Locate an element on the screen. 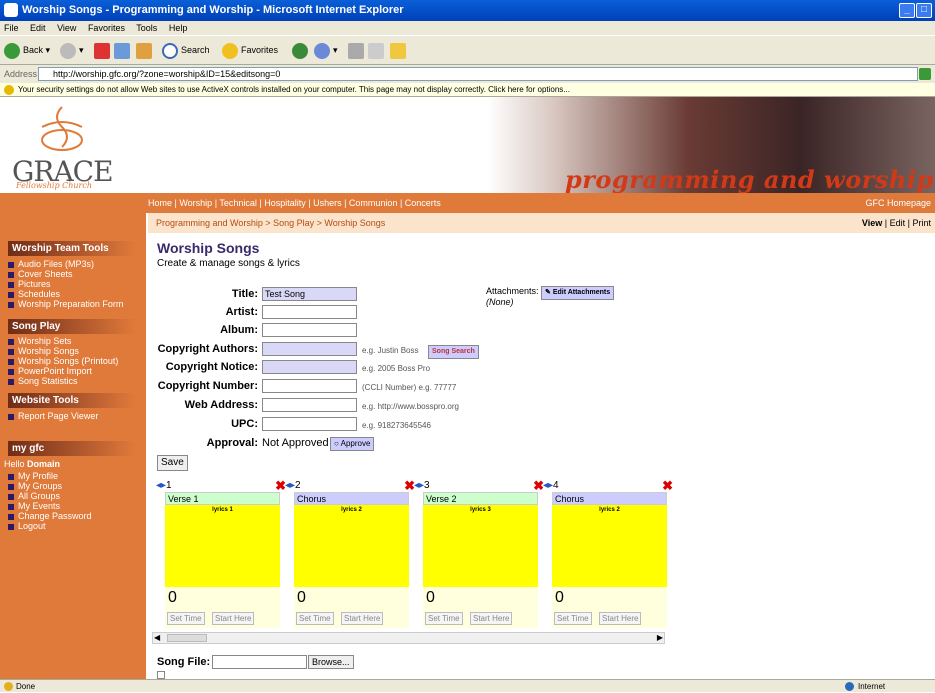  approve-button: ○ Approve is located at coordinates (352, 444).